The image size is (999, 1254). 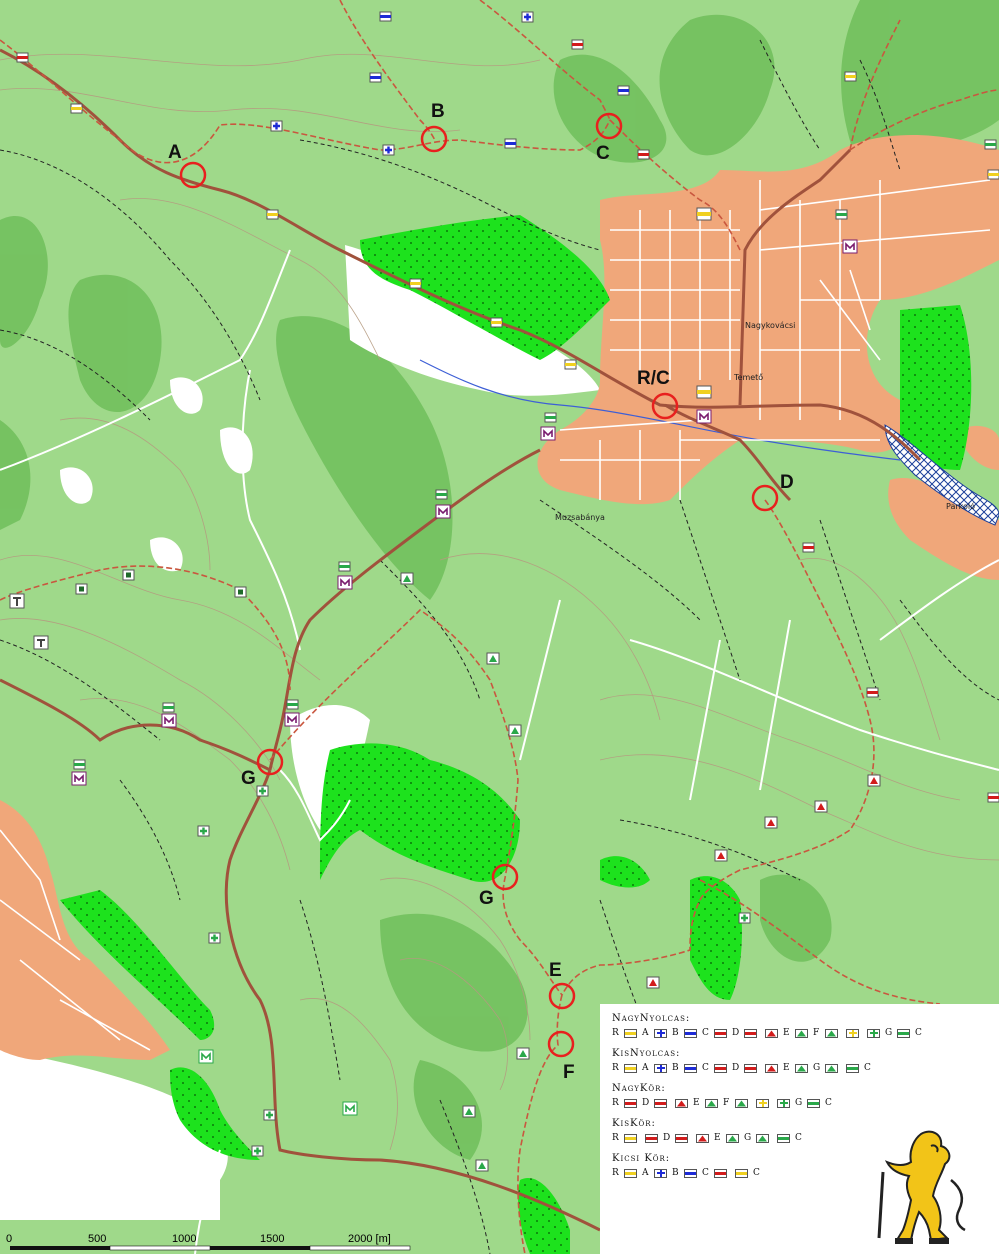 What do you see at coordinates (438, 111) in the screenshot?
I see `checkpoint-label-b: B` at bounding box center [438, 111].